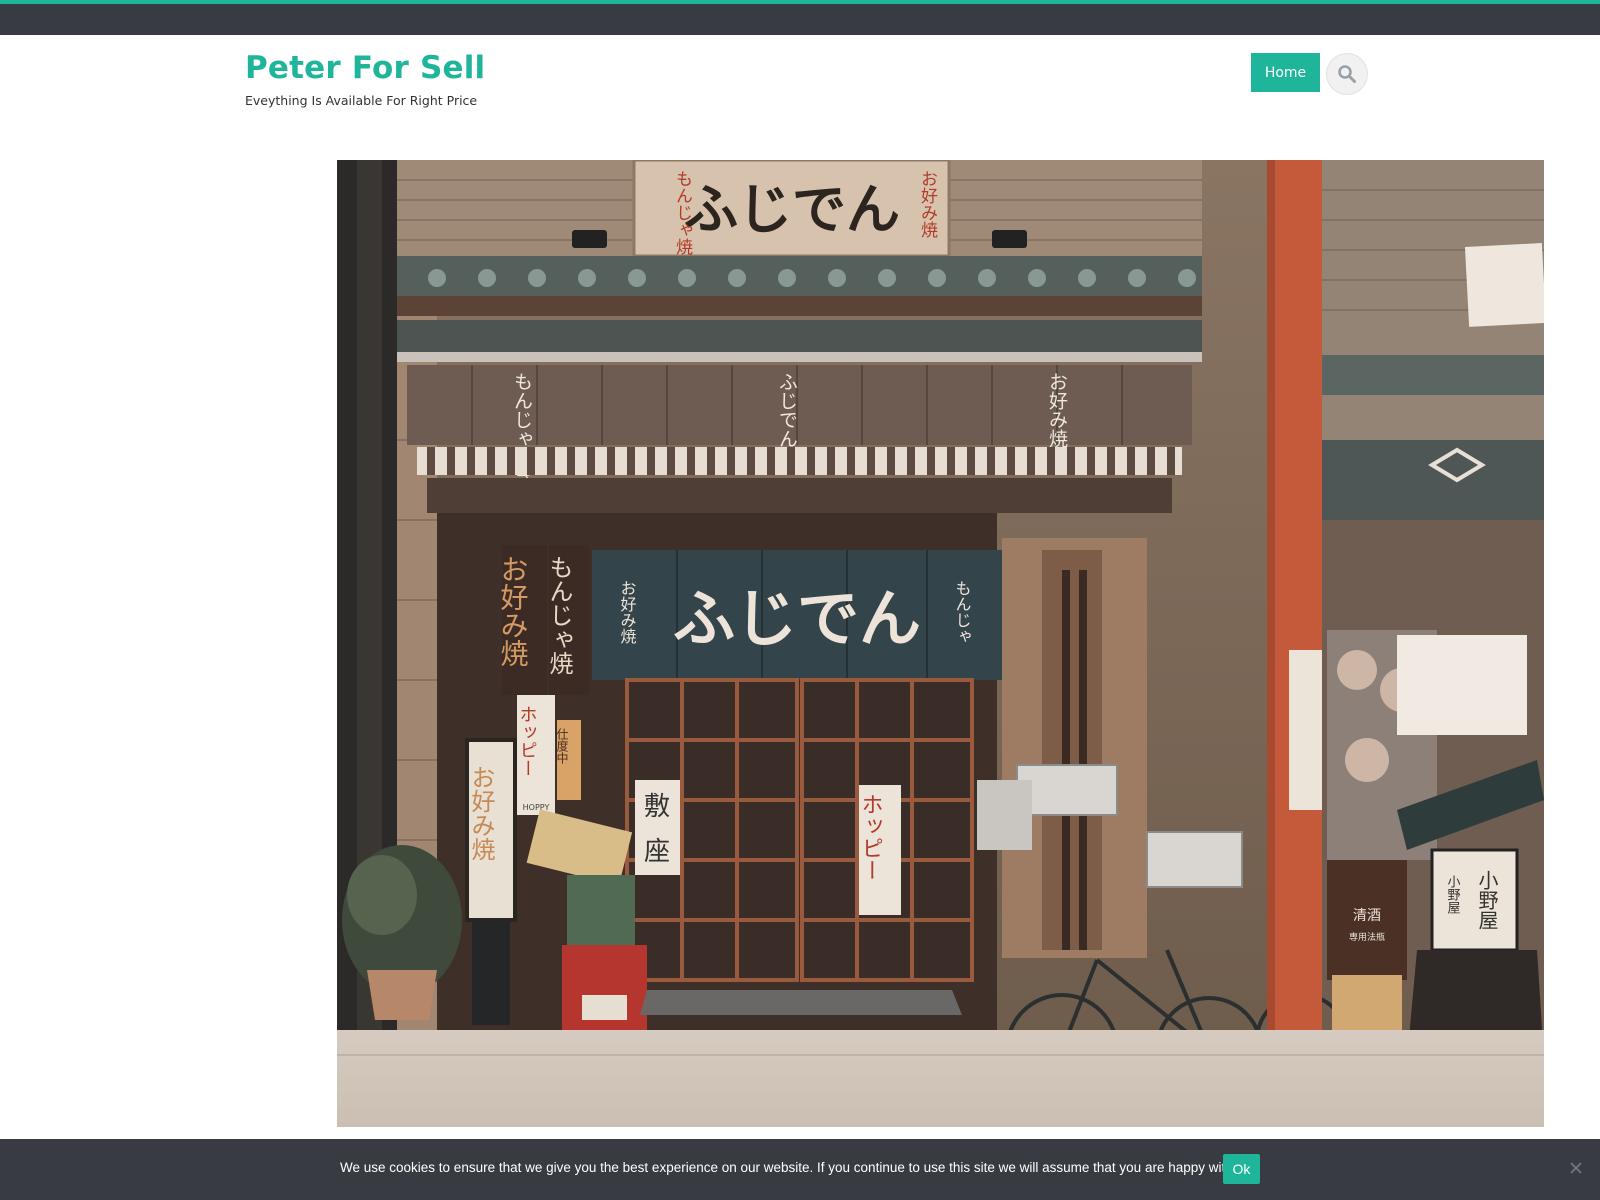 The height and width of the screenshot is (1200, 1600). Describe the element at coordinates (962, 612) in the screenshot. I see `noren-right-text: もんじゃ` at that location.